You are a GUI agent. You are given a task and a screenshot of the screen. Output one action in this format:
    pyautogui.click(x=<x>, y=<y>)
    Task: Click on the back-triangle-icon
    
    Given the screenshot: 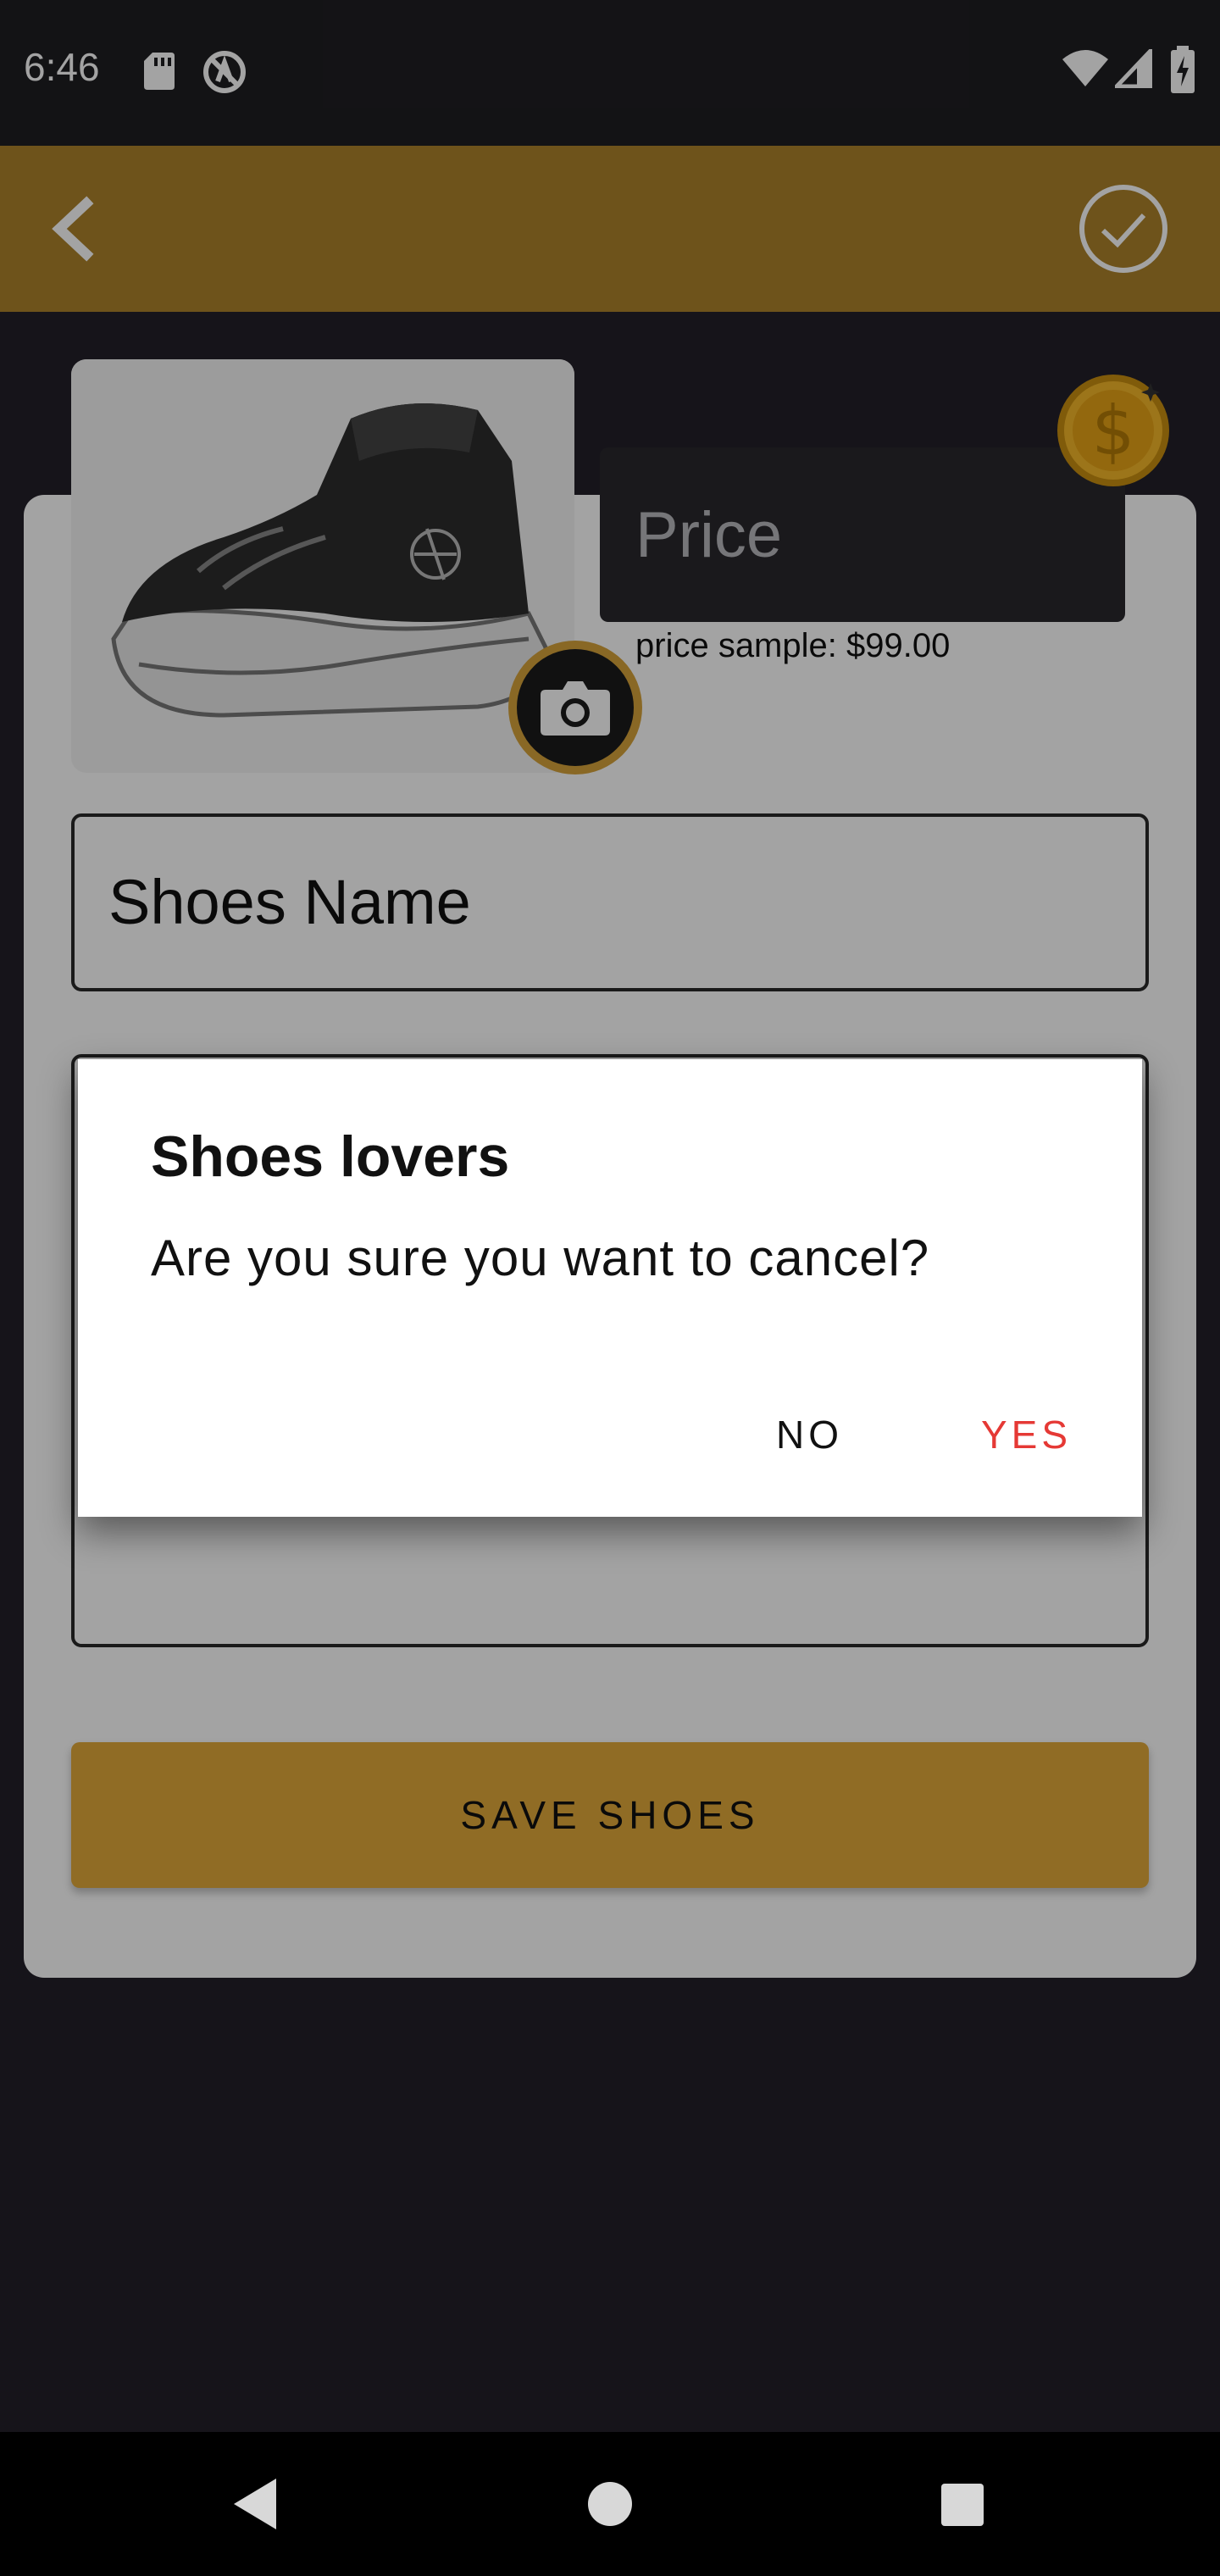 What is the action you would take?
    pyautogui.click(x=255, y=2504)
    